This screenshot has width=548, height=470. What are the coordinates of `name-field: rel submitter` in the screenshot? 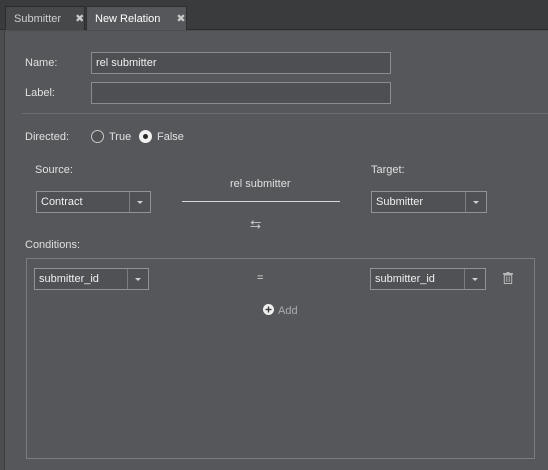 It's located at (241, 63).